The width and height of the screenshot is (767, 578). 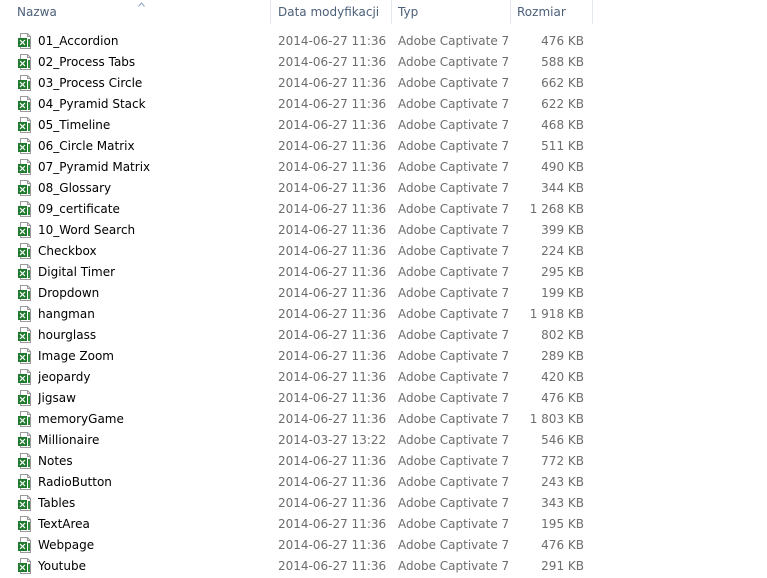 I want to click on column-header-size: Rozmiar, so click(x=551, y=12).